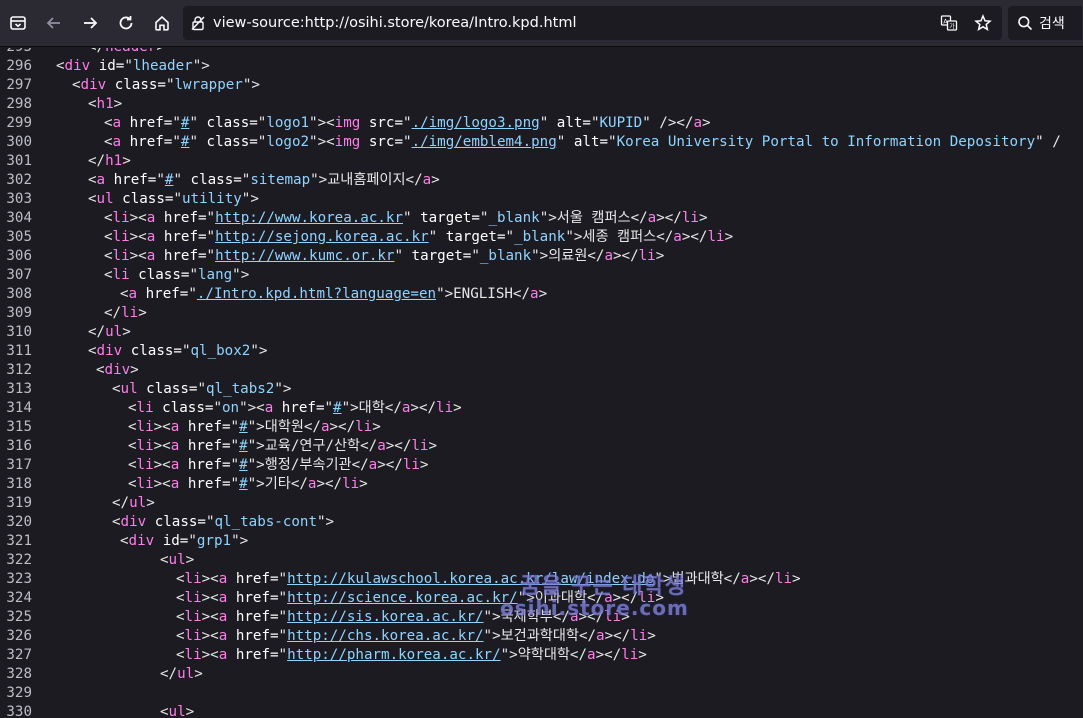 The height and width of the screenshot is (718, 1083). I want to click on line-number: 319, so click(19, 503).